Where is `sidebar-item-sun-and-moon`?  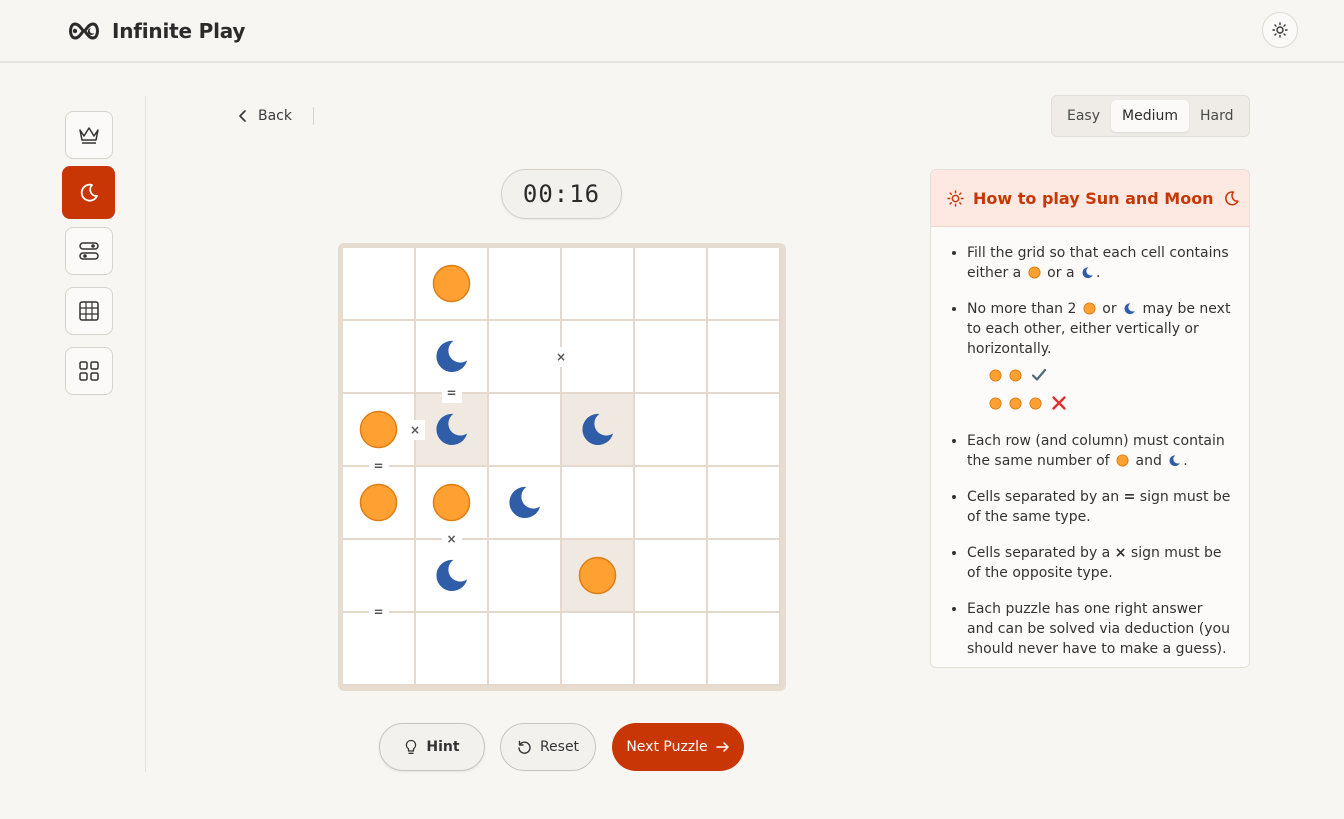
sidebar-item-sun-and-moon is located at coordinates (88, 192).